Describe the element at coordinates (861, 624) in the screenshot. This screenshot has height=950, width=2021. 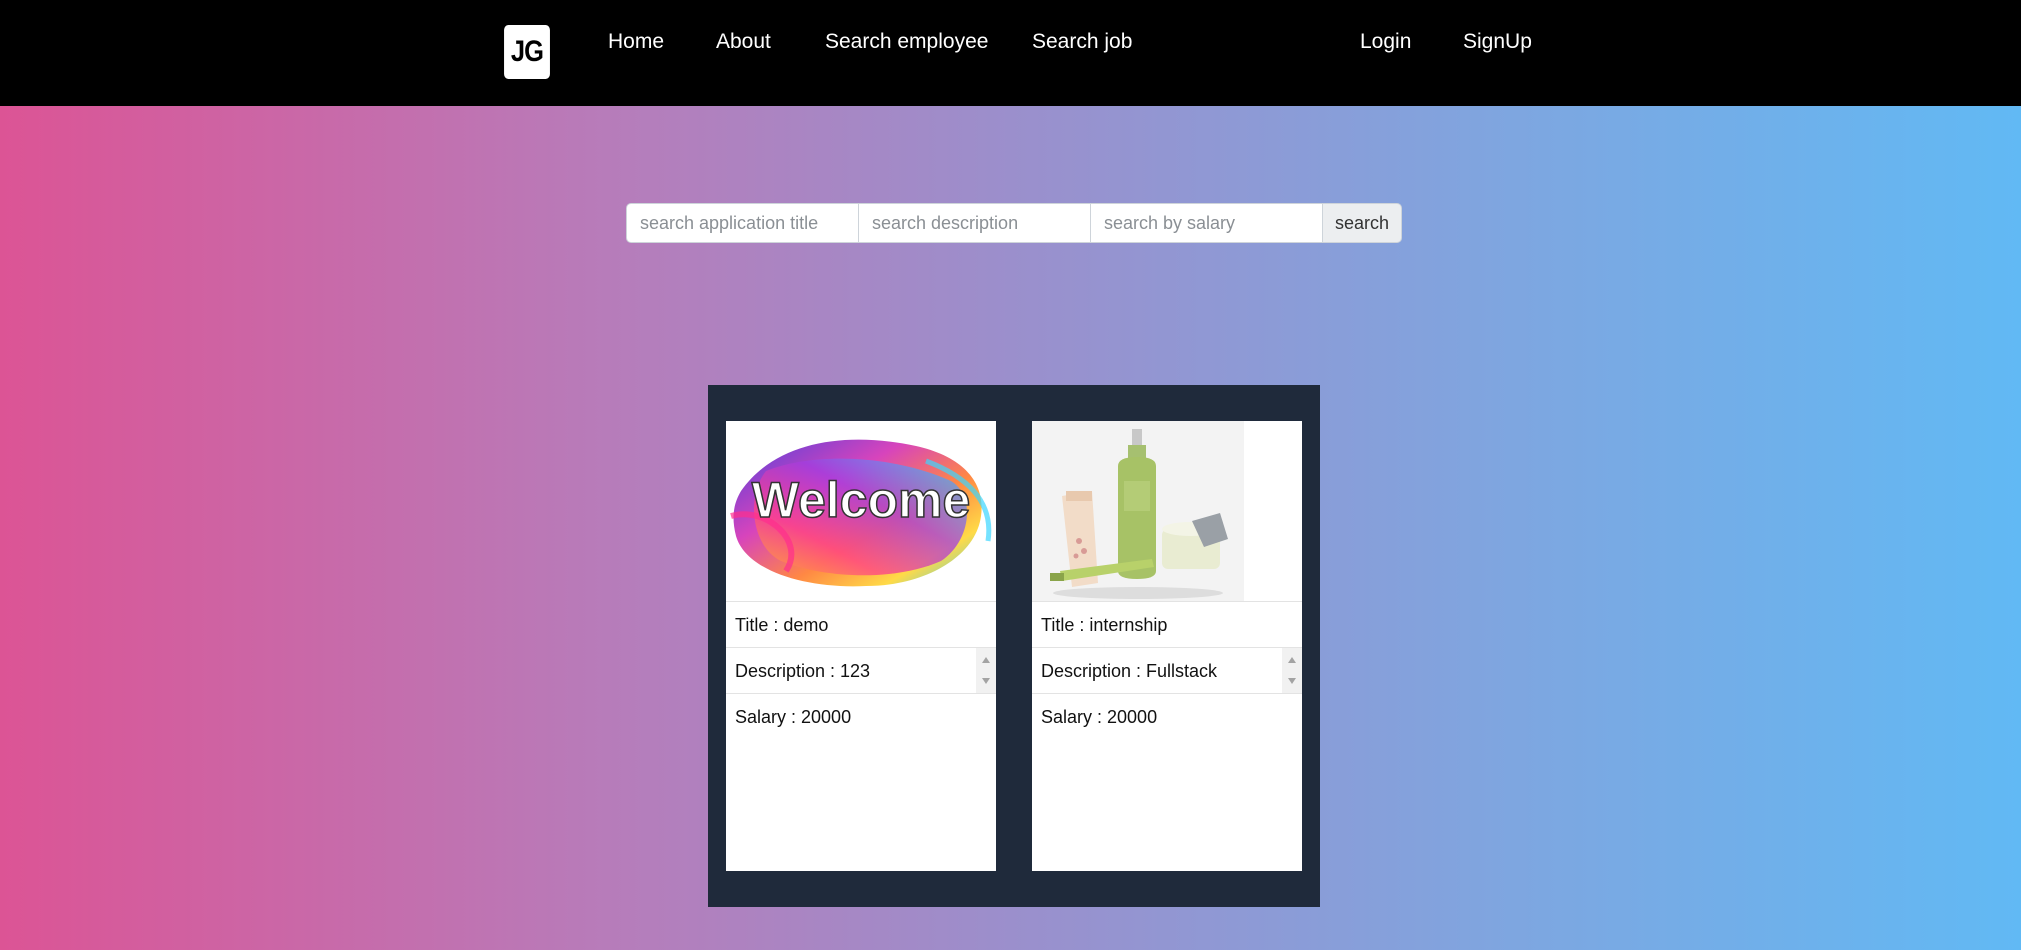
I see `job-card-title: Title : demo` at that location.